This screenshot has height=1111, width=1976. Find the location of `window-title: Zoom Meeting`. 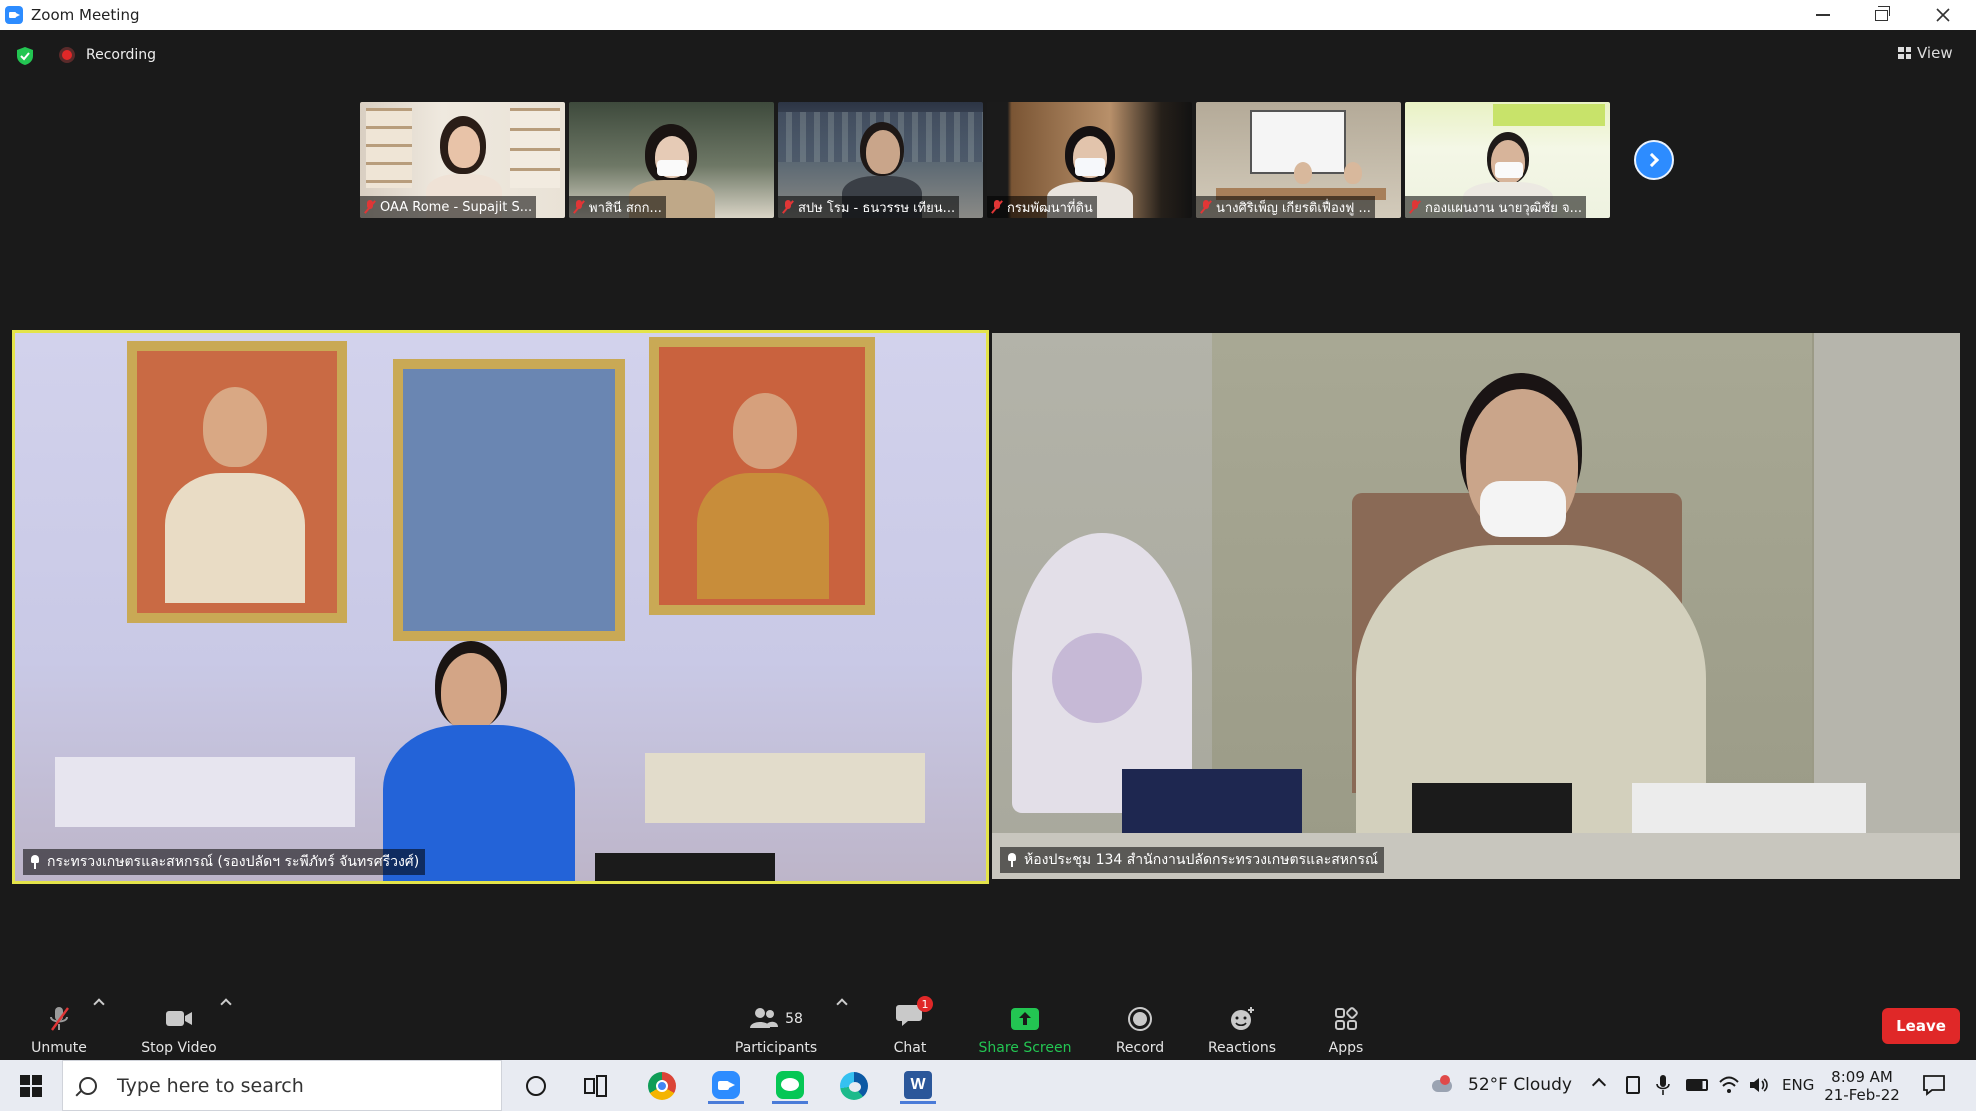

window-title: Zoom Meeting is located at coordinates (85, 15).